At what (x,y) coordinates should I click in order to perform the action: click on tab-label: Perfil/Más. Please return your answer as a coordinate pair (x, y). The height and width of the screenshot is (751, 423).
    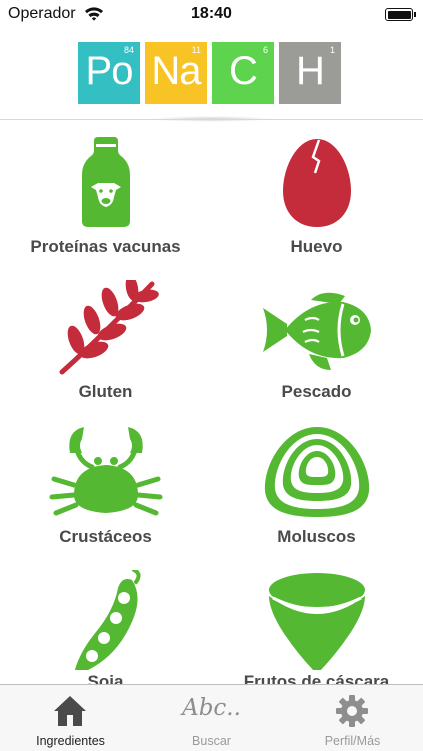
    Looking at the image, I should click on (352, 741).